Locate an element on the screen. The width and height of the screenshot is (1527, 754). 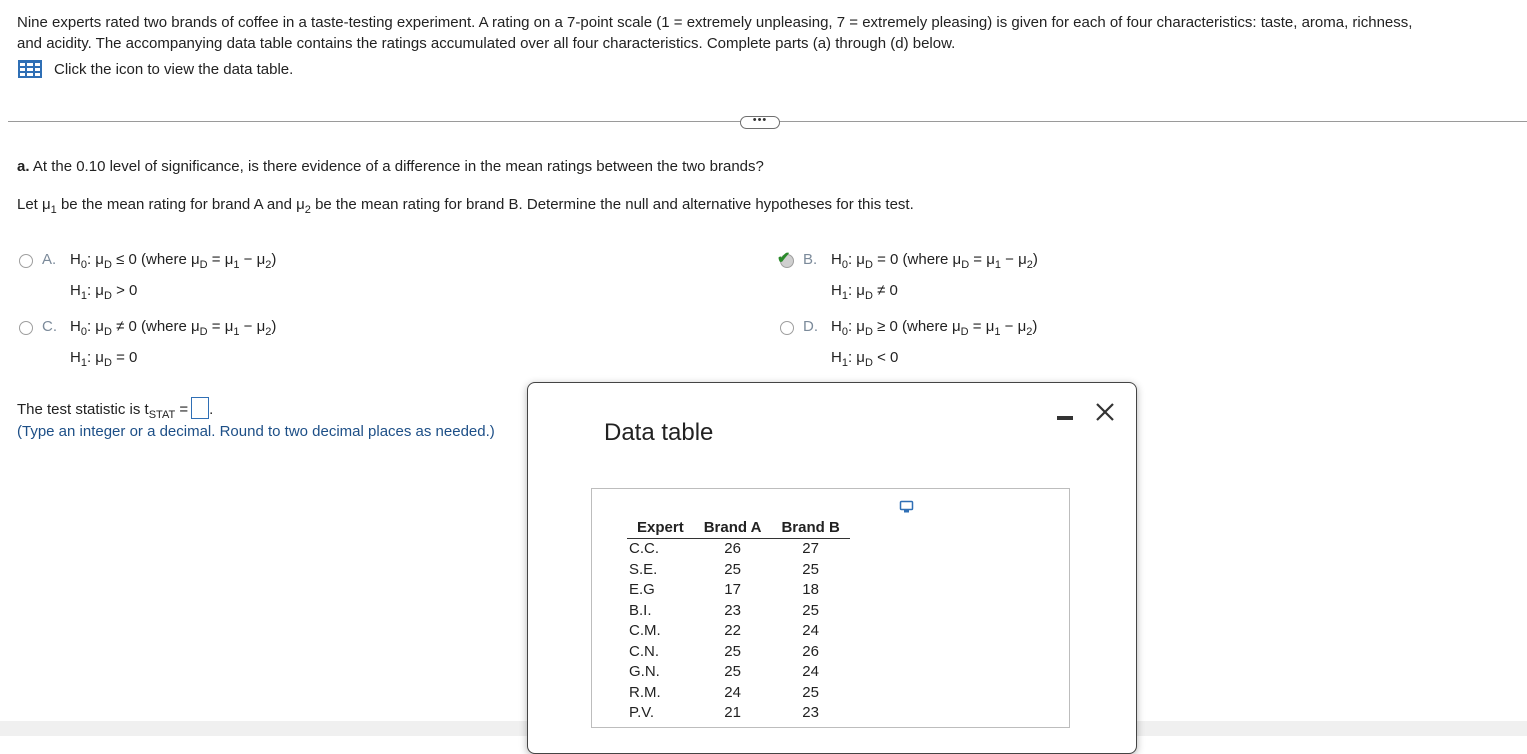
col-brand-a: Brand A is located at coordinates (732, 528).